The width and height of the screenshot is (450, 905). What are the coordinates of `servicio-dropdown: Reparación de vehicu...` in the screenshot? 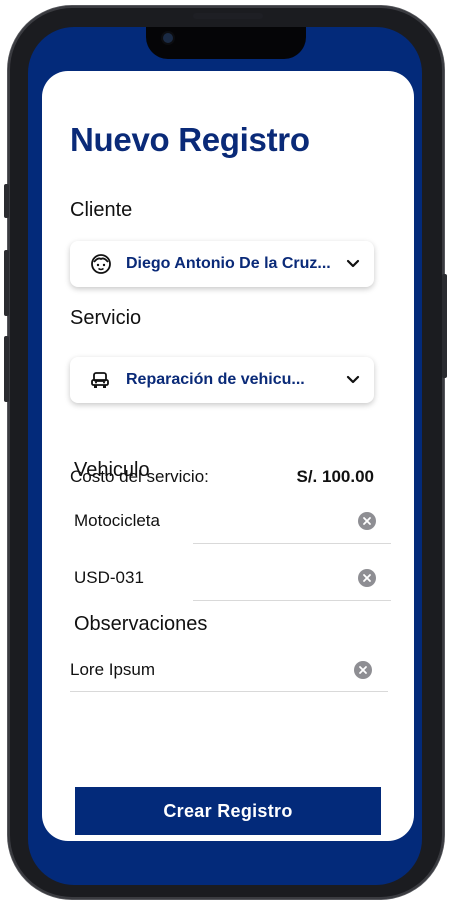 It's located at (222, 380).